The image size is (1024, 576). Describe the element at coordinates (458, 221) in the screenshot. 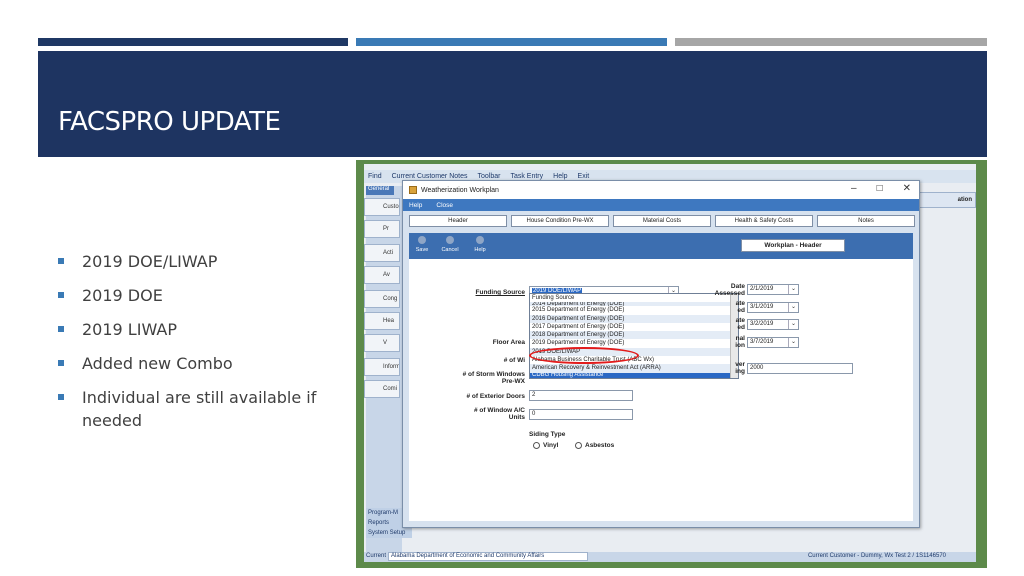

I see `tab-header: Header` at that location.